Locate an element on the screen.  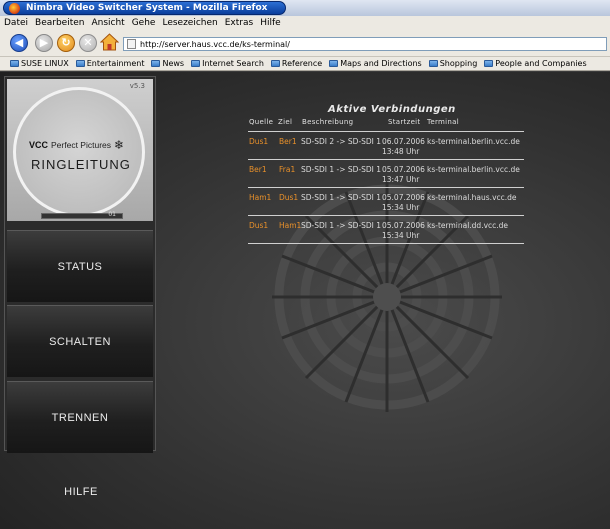
nav-trennen-label: TRENNEN is located at coordinates (80, 417).